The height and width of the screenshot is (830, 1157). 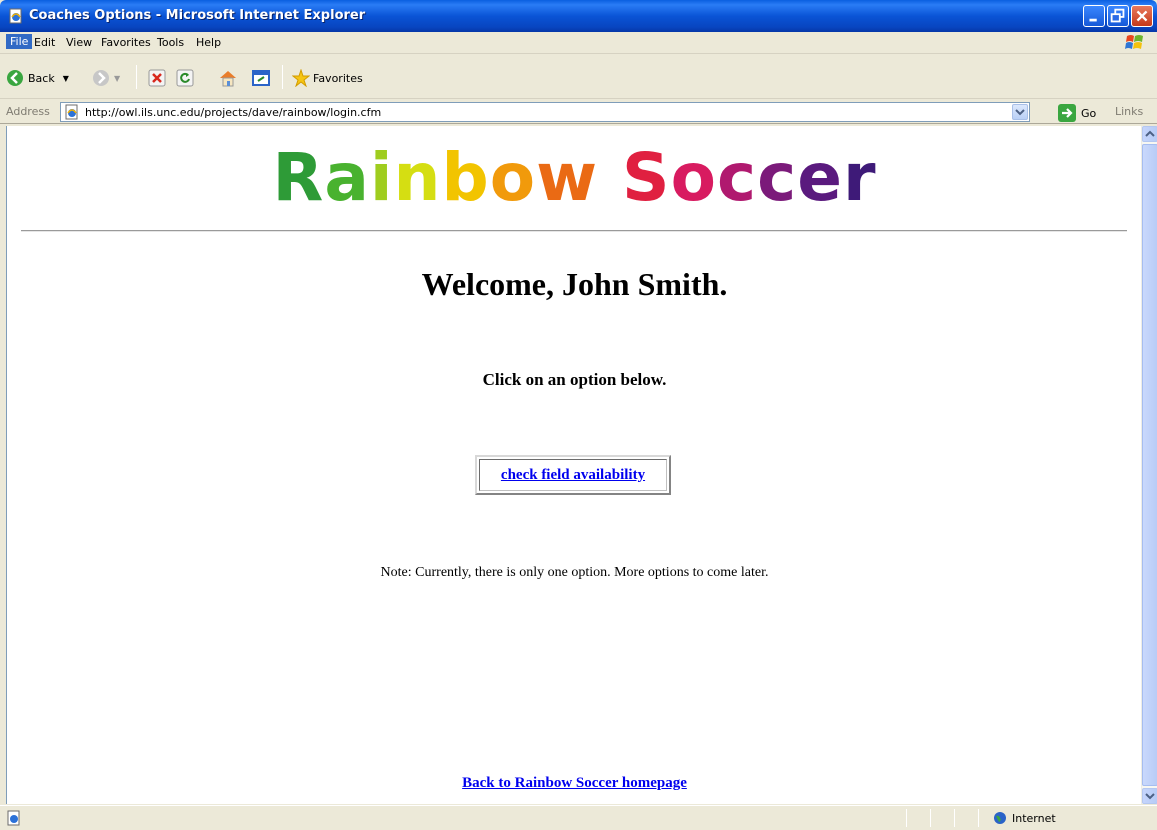 I want to click on scroll-up-button, so click(x=1149, y=134).